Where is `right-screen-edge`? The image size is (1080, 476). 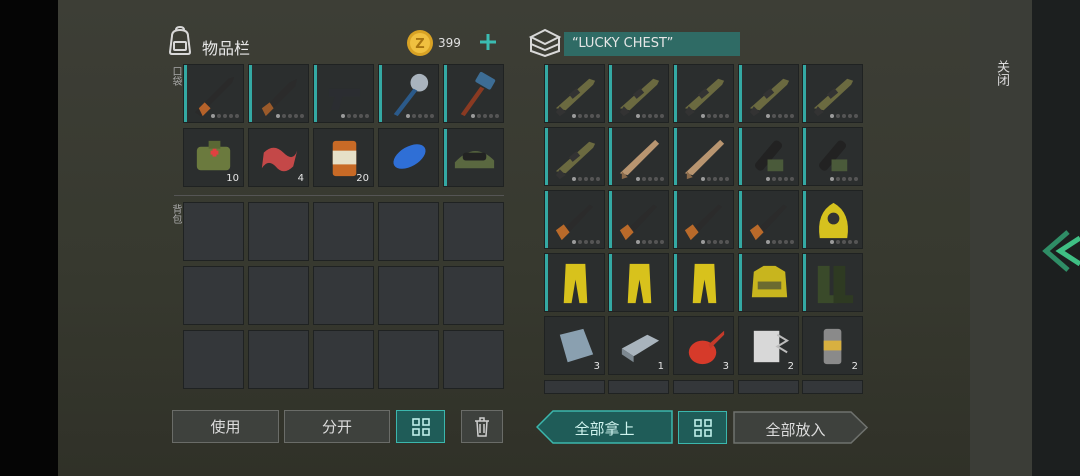 right-screen-edge is located at coordinates (1056, 238).